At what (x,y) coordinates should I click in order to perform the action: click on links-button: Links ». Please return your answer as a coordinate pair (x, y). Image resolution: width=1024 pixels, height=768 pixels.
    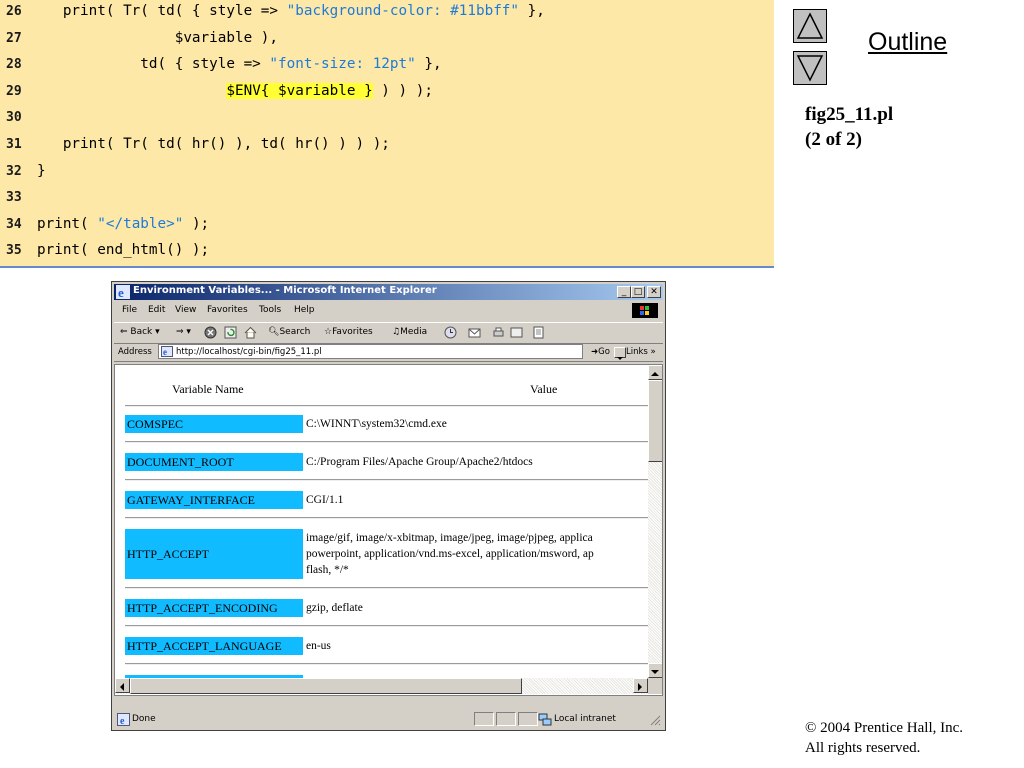
    Looking at the image, I should click on (641, 352).